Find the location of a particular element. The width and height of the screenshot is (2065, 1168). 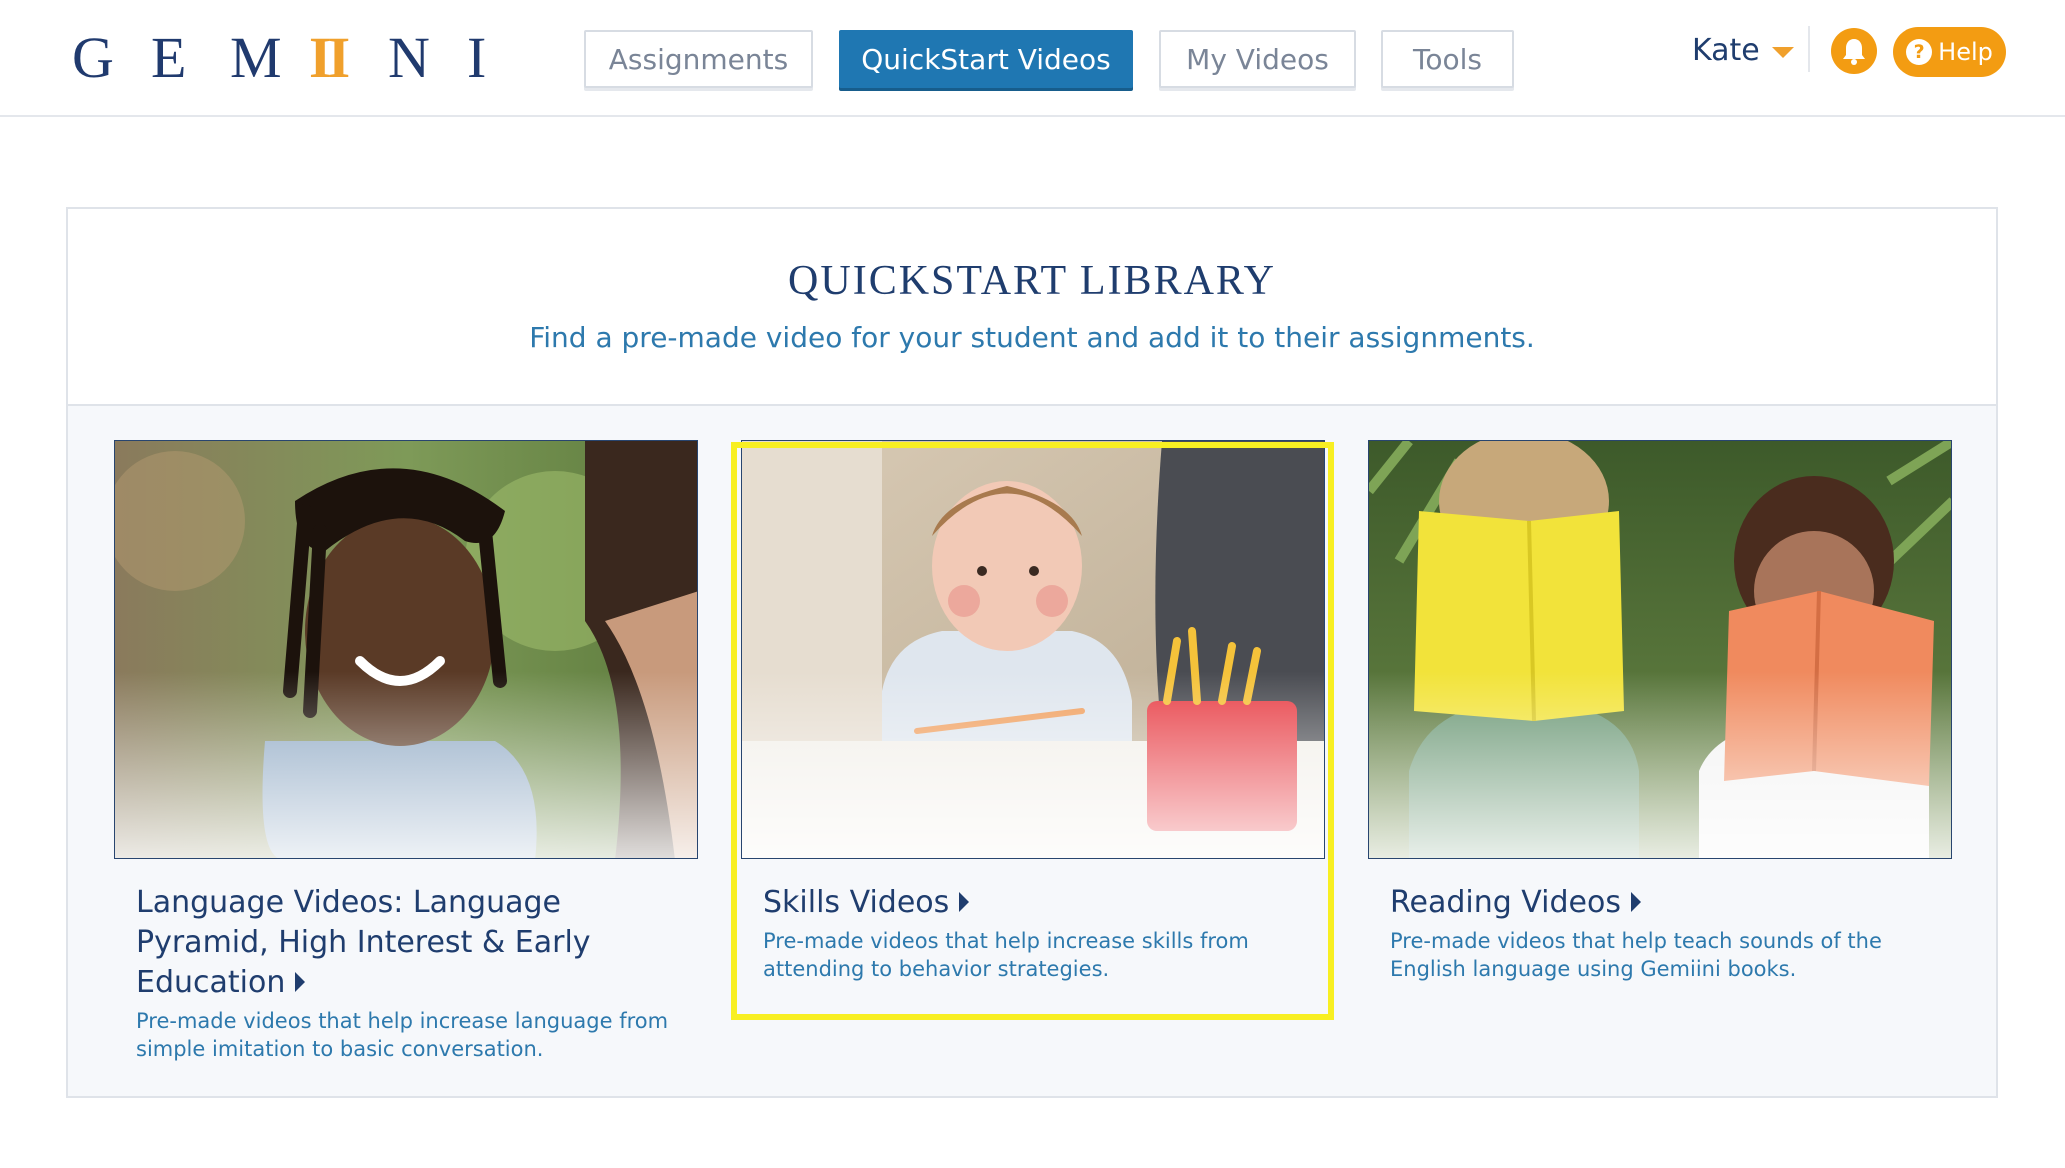

card-title-text: Reading Videos is located at coordinates (1505, 902).